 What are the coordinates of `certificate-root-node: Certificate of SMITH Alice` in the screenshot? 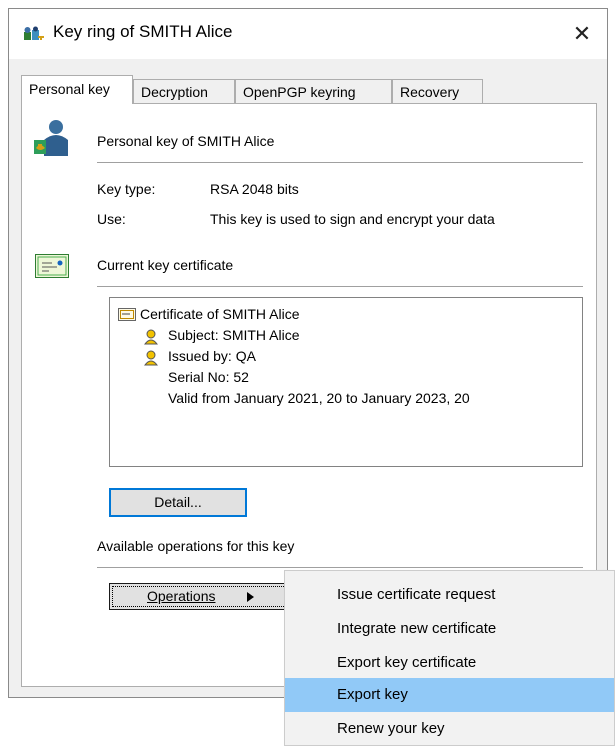 It's located at (220, 314).